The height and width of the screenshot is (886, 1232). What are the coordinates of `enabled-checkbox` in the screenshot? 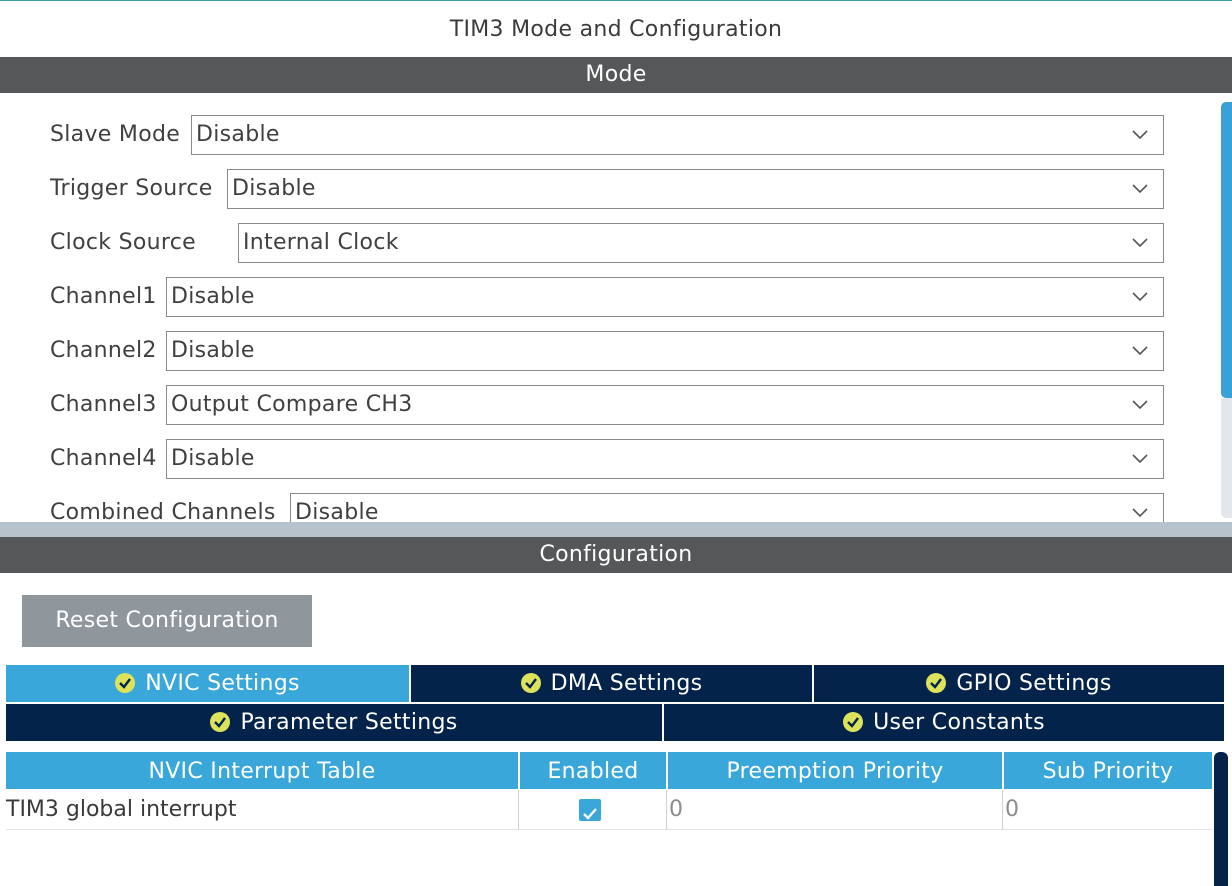 It's located at (590, 810).